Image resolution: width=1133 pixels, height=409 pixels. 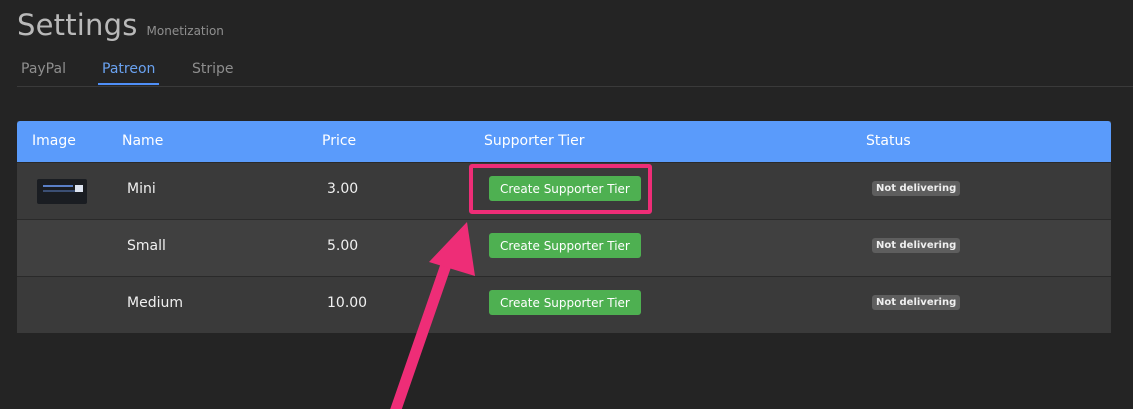 What do you see at coordinates (432, 315) in the screenshot?
I see `annotation-arrow-icon` at bounding box center [432, 315].